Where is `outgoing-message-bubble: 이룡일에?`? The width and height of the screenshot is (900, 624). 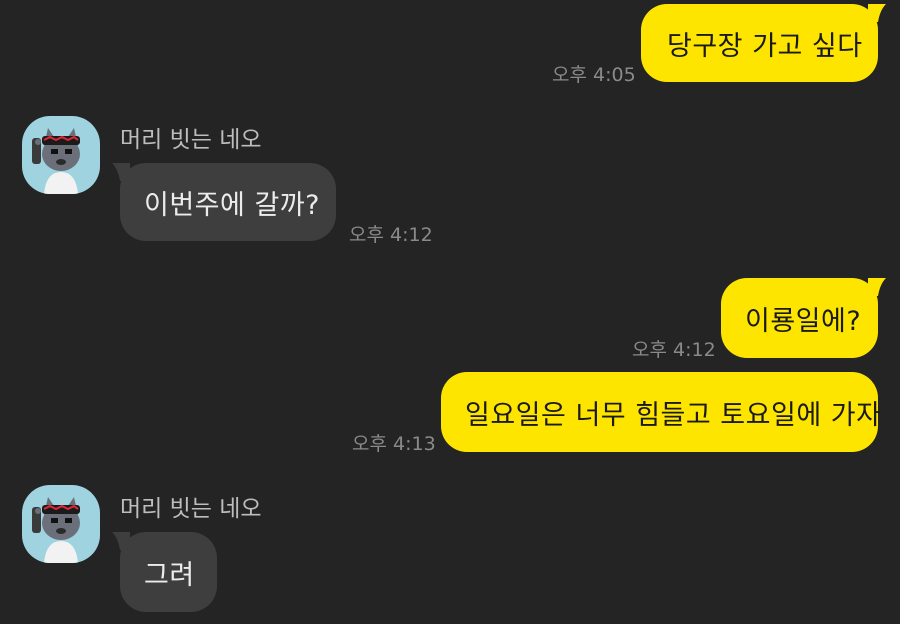
outgoing-message-bubble: 이룡일에? is located at coordinates (803, 318).